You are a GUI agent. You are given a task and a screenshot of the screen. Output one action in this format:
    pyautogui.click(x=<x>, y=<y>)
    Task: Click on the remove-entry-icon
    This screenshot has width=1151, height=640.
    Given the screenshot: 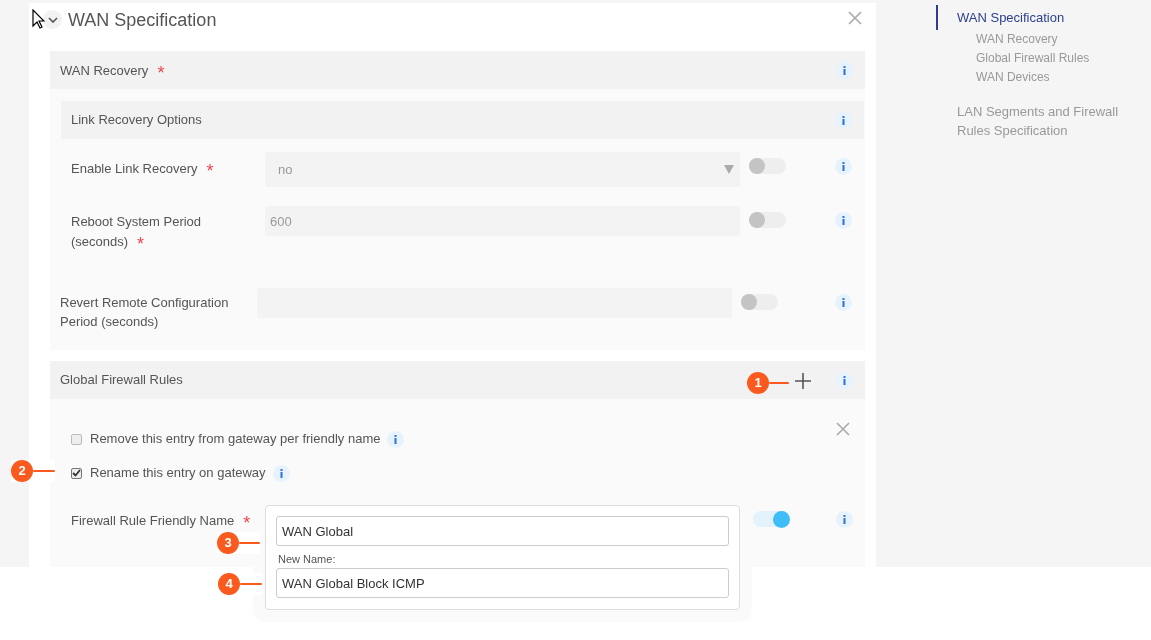 What is the action you would take?
    pyautogui.click(x=843, y=429)
    